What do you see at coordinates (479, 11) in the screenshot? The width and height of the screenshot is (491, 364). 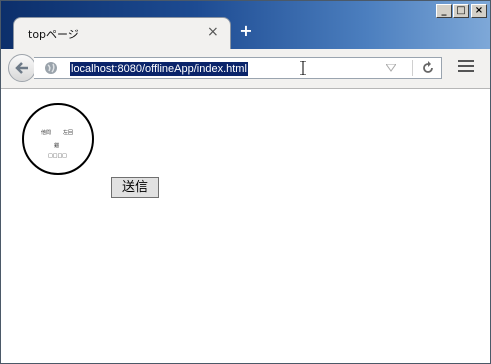 I see `window-close-button: ×` at bounding box center [479, 11].